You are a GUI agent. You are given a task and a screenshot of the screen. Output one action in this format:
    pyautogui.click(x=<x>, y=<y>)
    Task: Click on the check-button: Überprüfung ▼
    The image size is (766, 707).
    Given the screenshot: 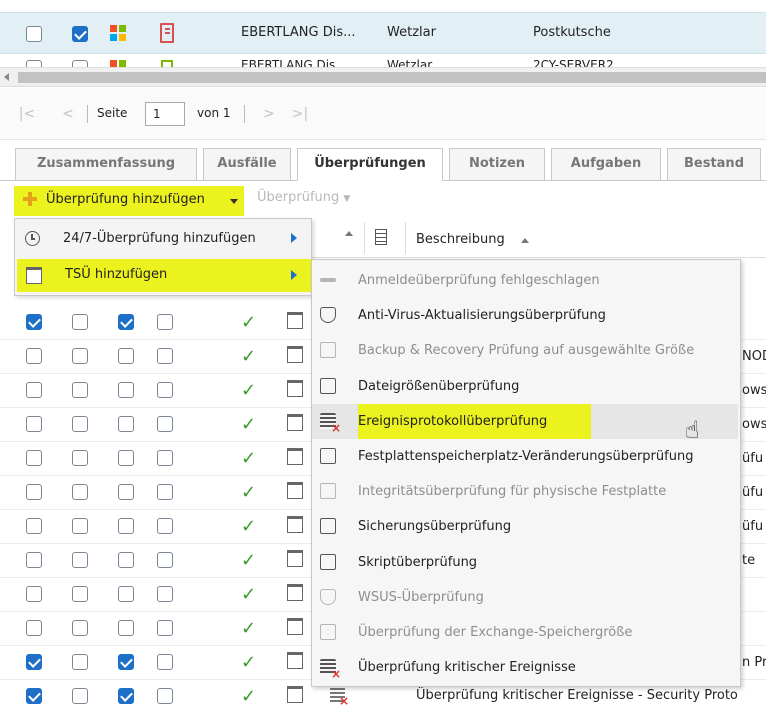 What is the action you would take?
    pyautogui.click(x=303, y=201)
    